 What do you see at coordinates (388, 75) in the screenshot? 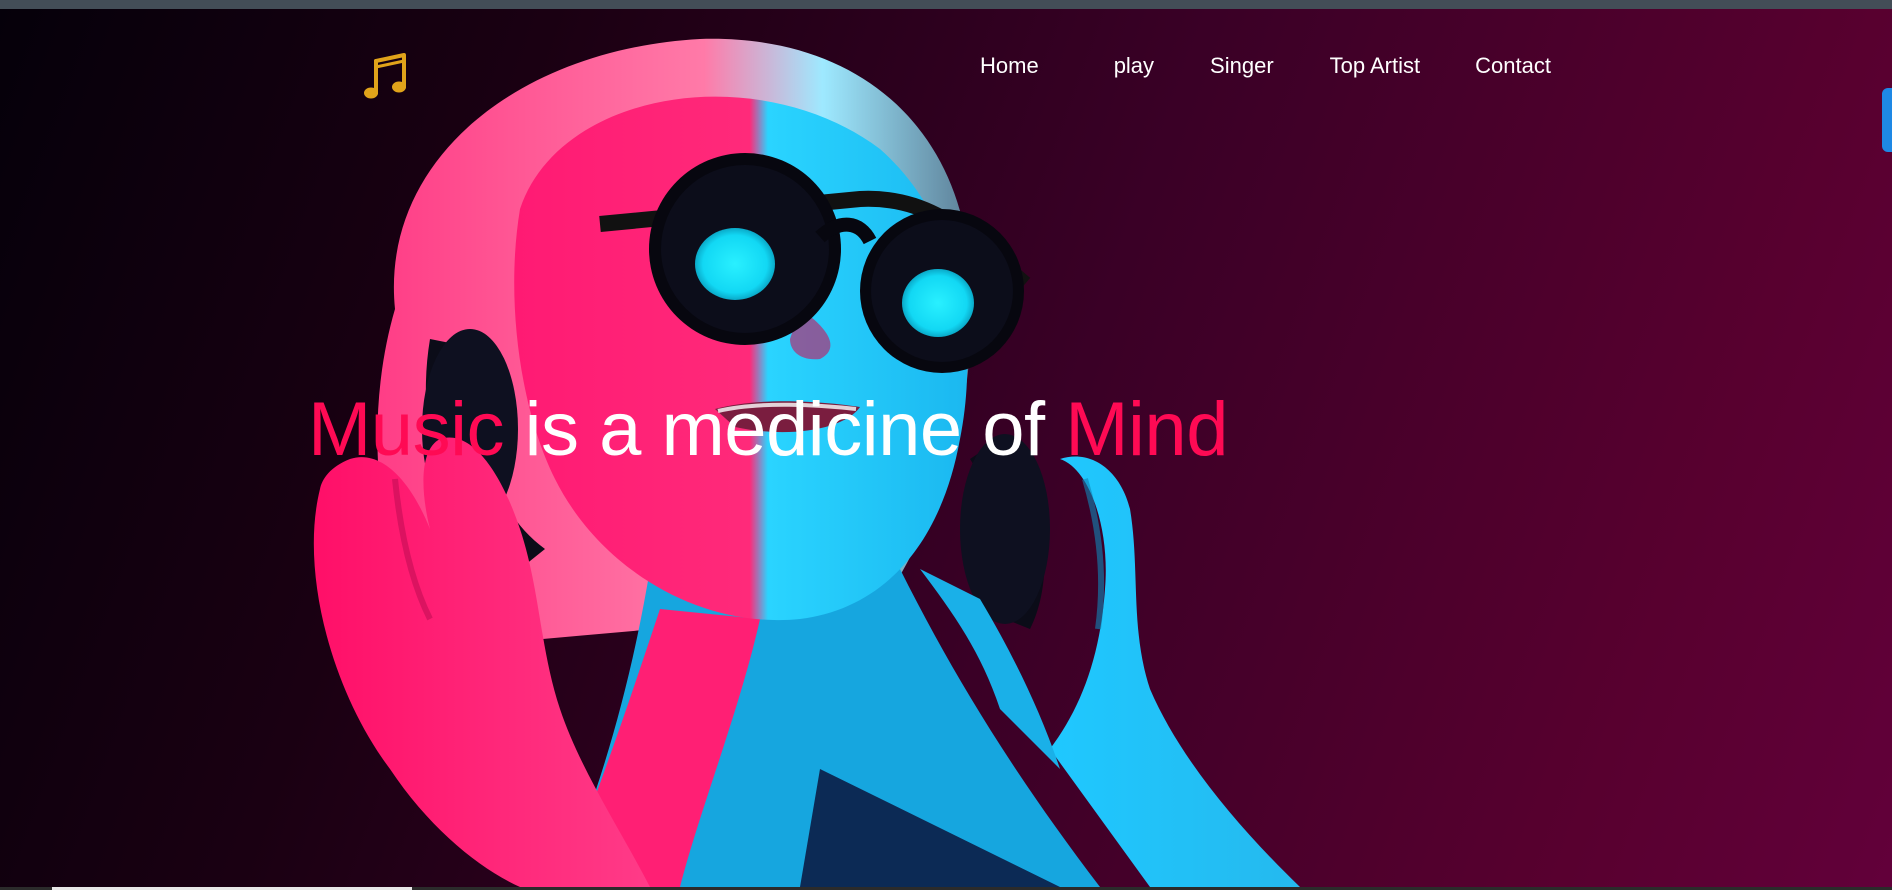
I see `music-note-icon` at bounding box center [388, 75].